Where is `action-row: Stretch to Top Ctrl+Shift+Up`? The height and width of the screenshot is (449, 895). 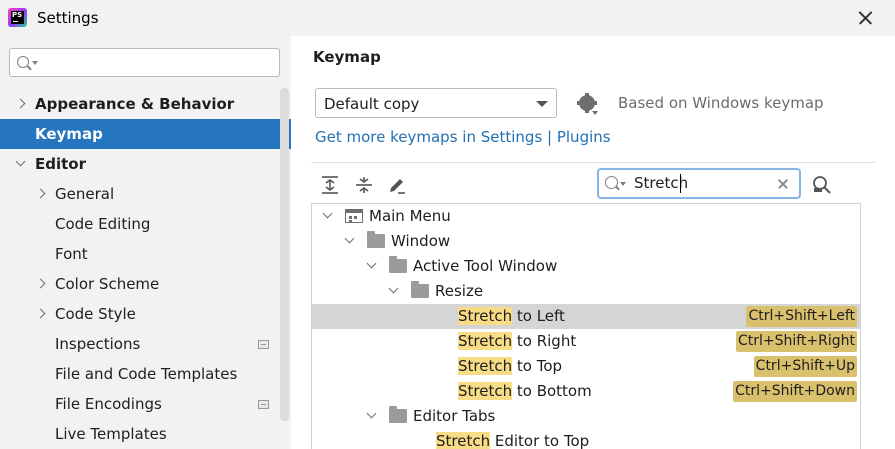
action-row: Stretch to Top Ctrl+Shift+Up is located at coordinates (586, 366).